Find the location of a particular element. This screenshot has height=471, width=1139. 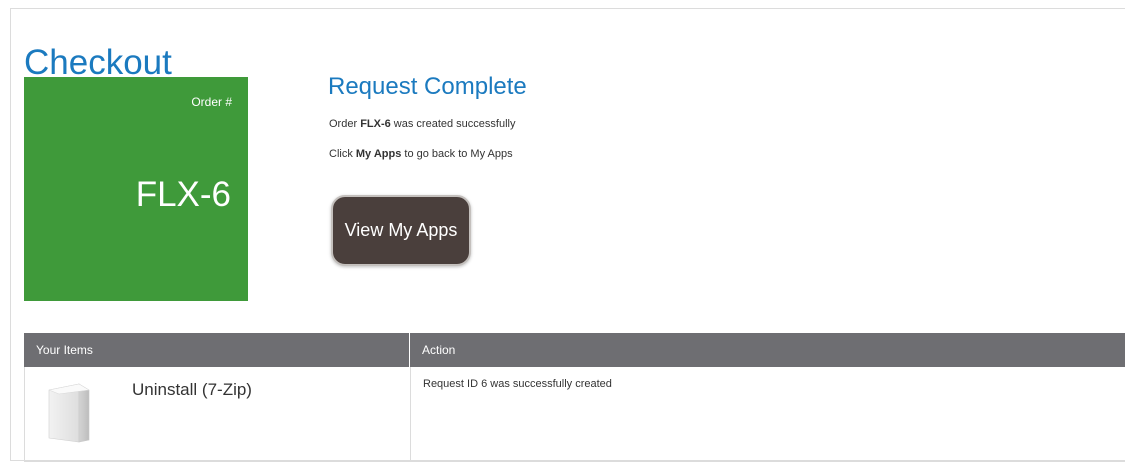

order-created-suffix: was created successfully is located at coordinates (453, 124).